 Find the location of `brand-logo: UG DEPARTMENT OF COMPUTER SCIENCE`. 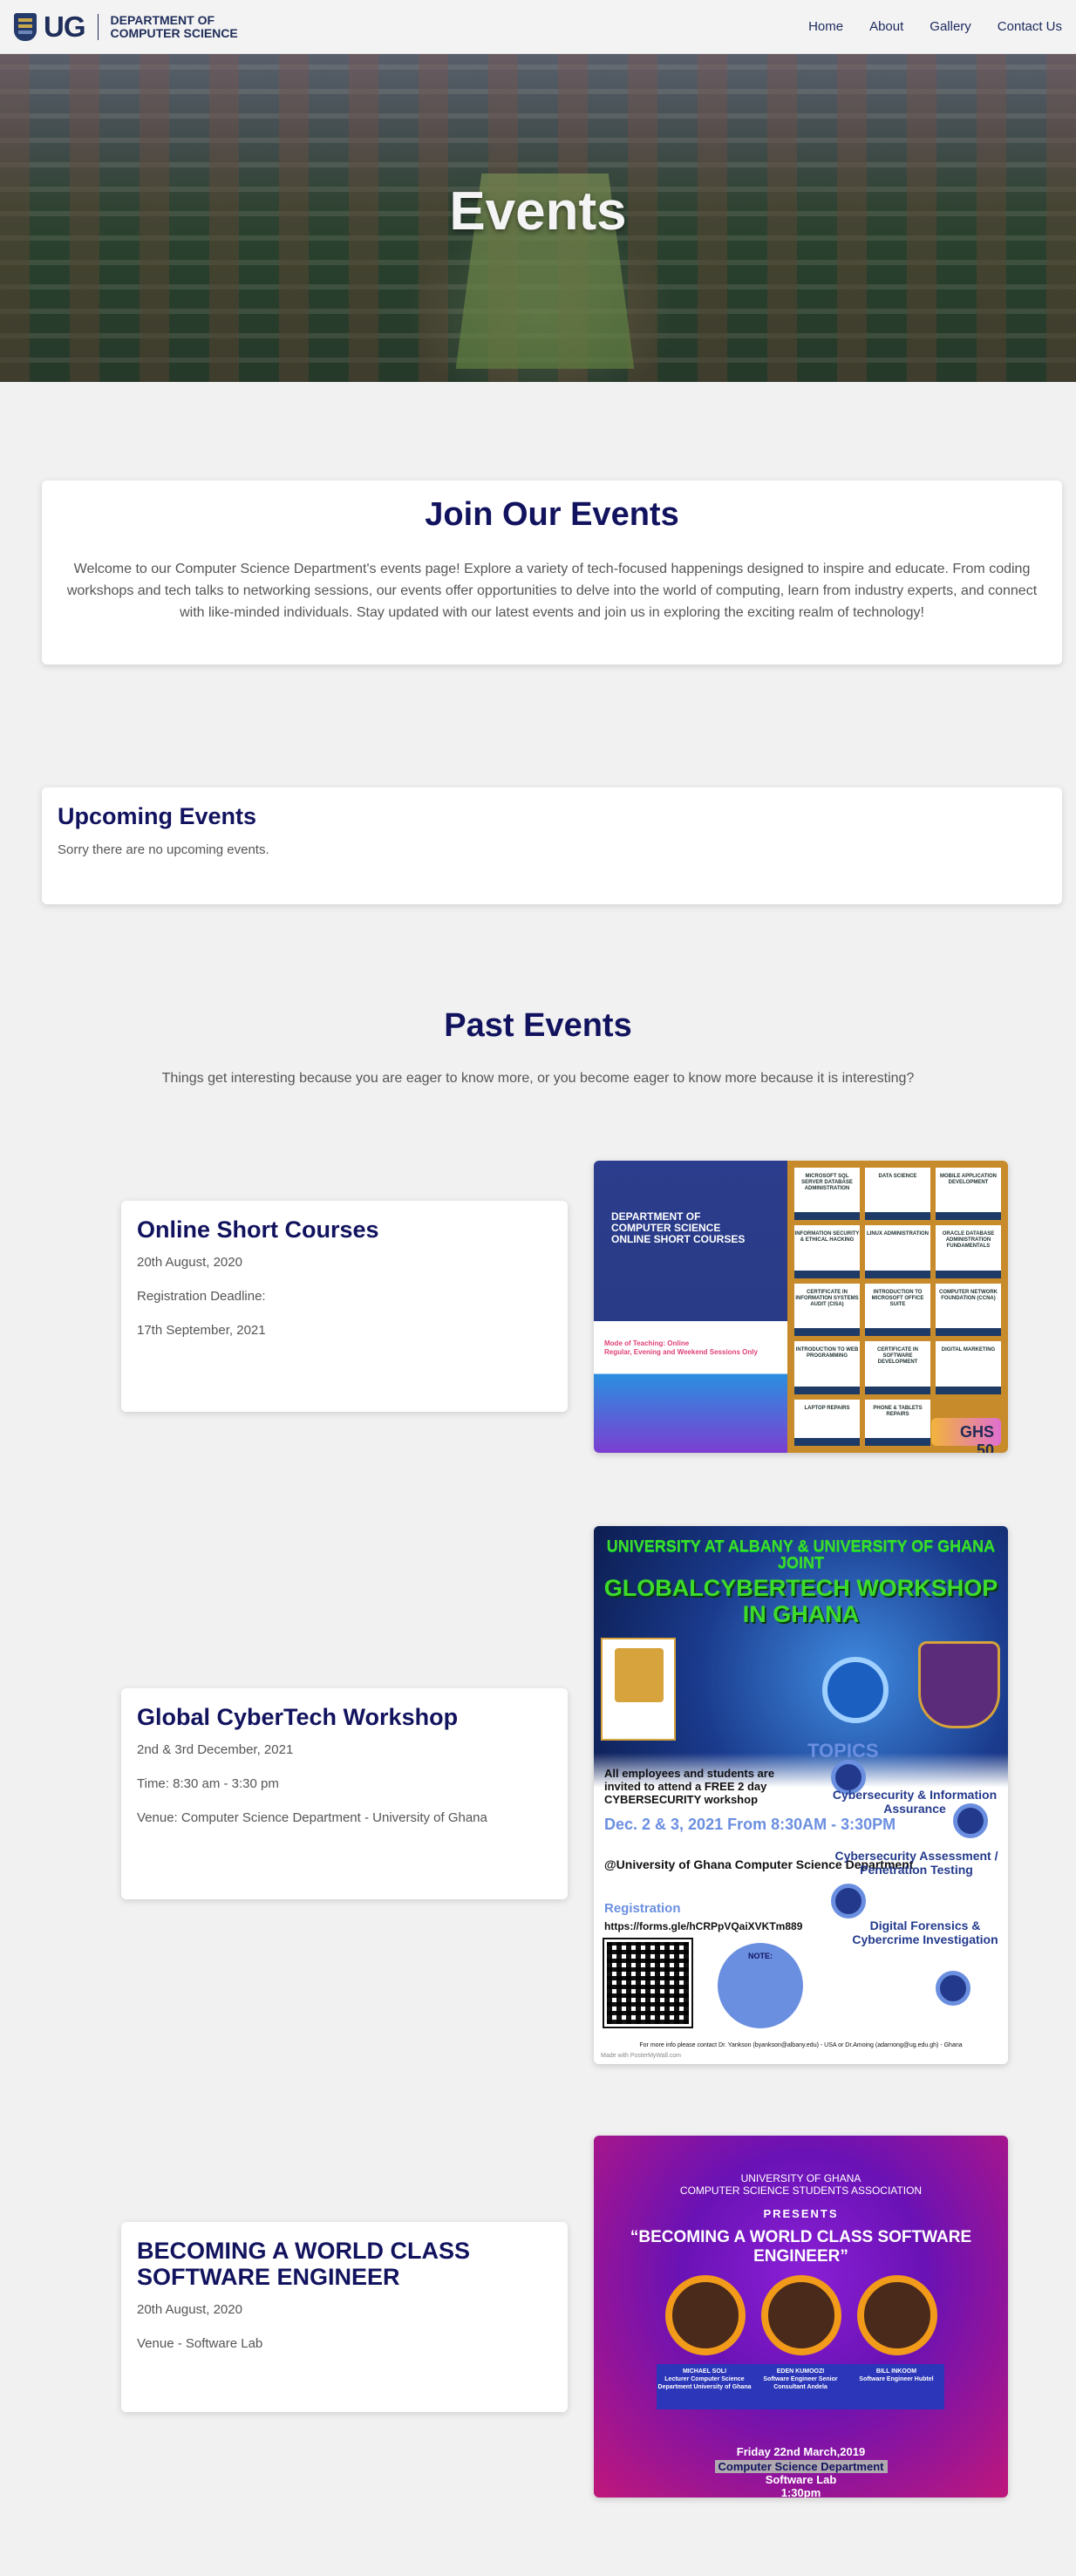

brand-logo: UG DEPARTMENT OF COMPUTER SCIENCE is located at coordinates (126, 27).